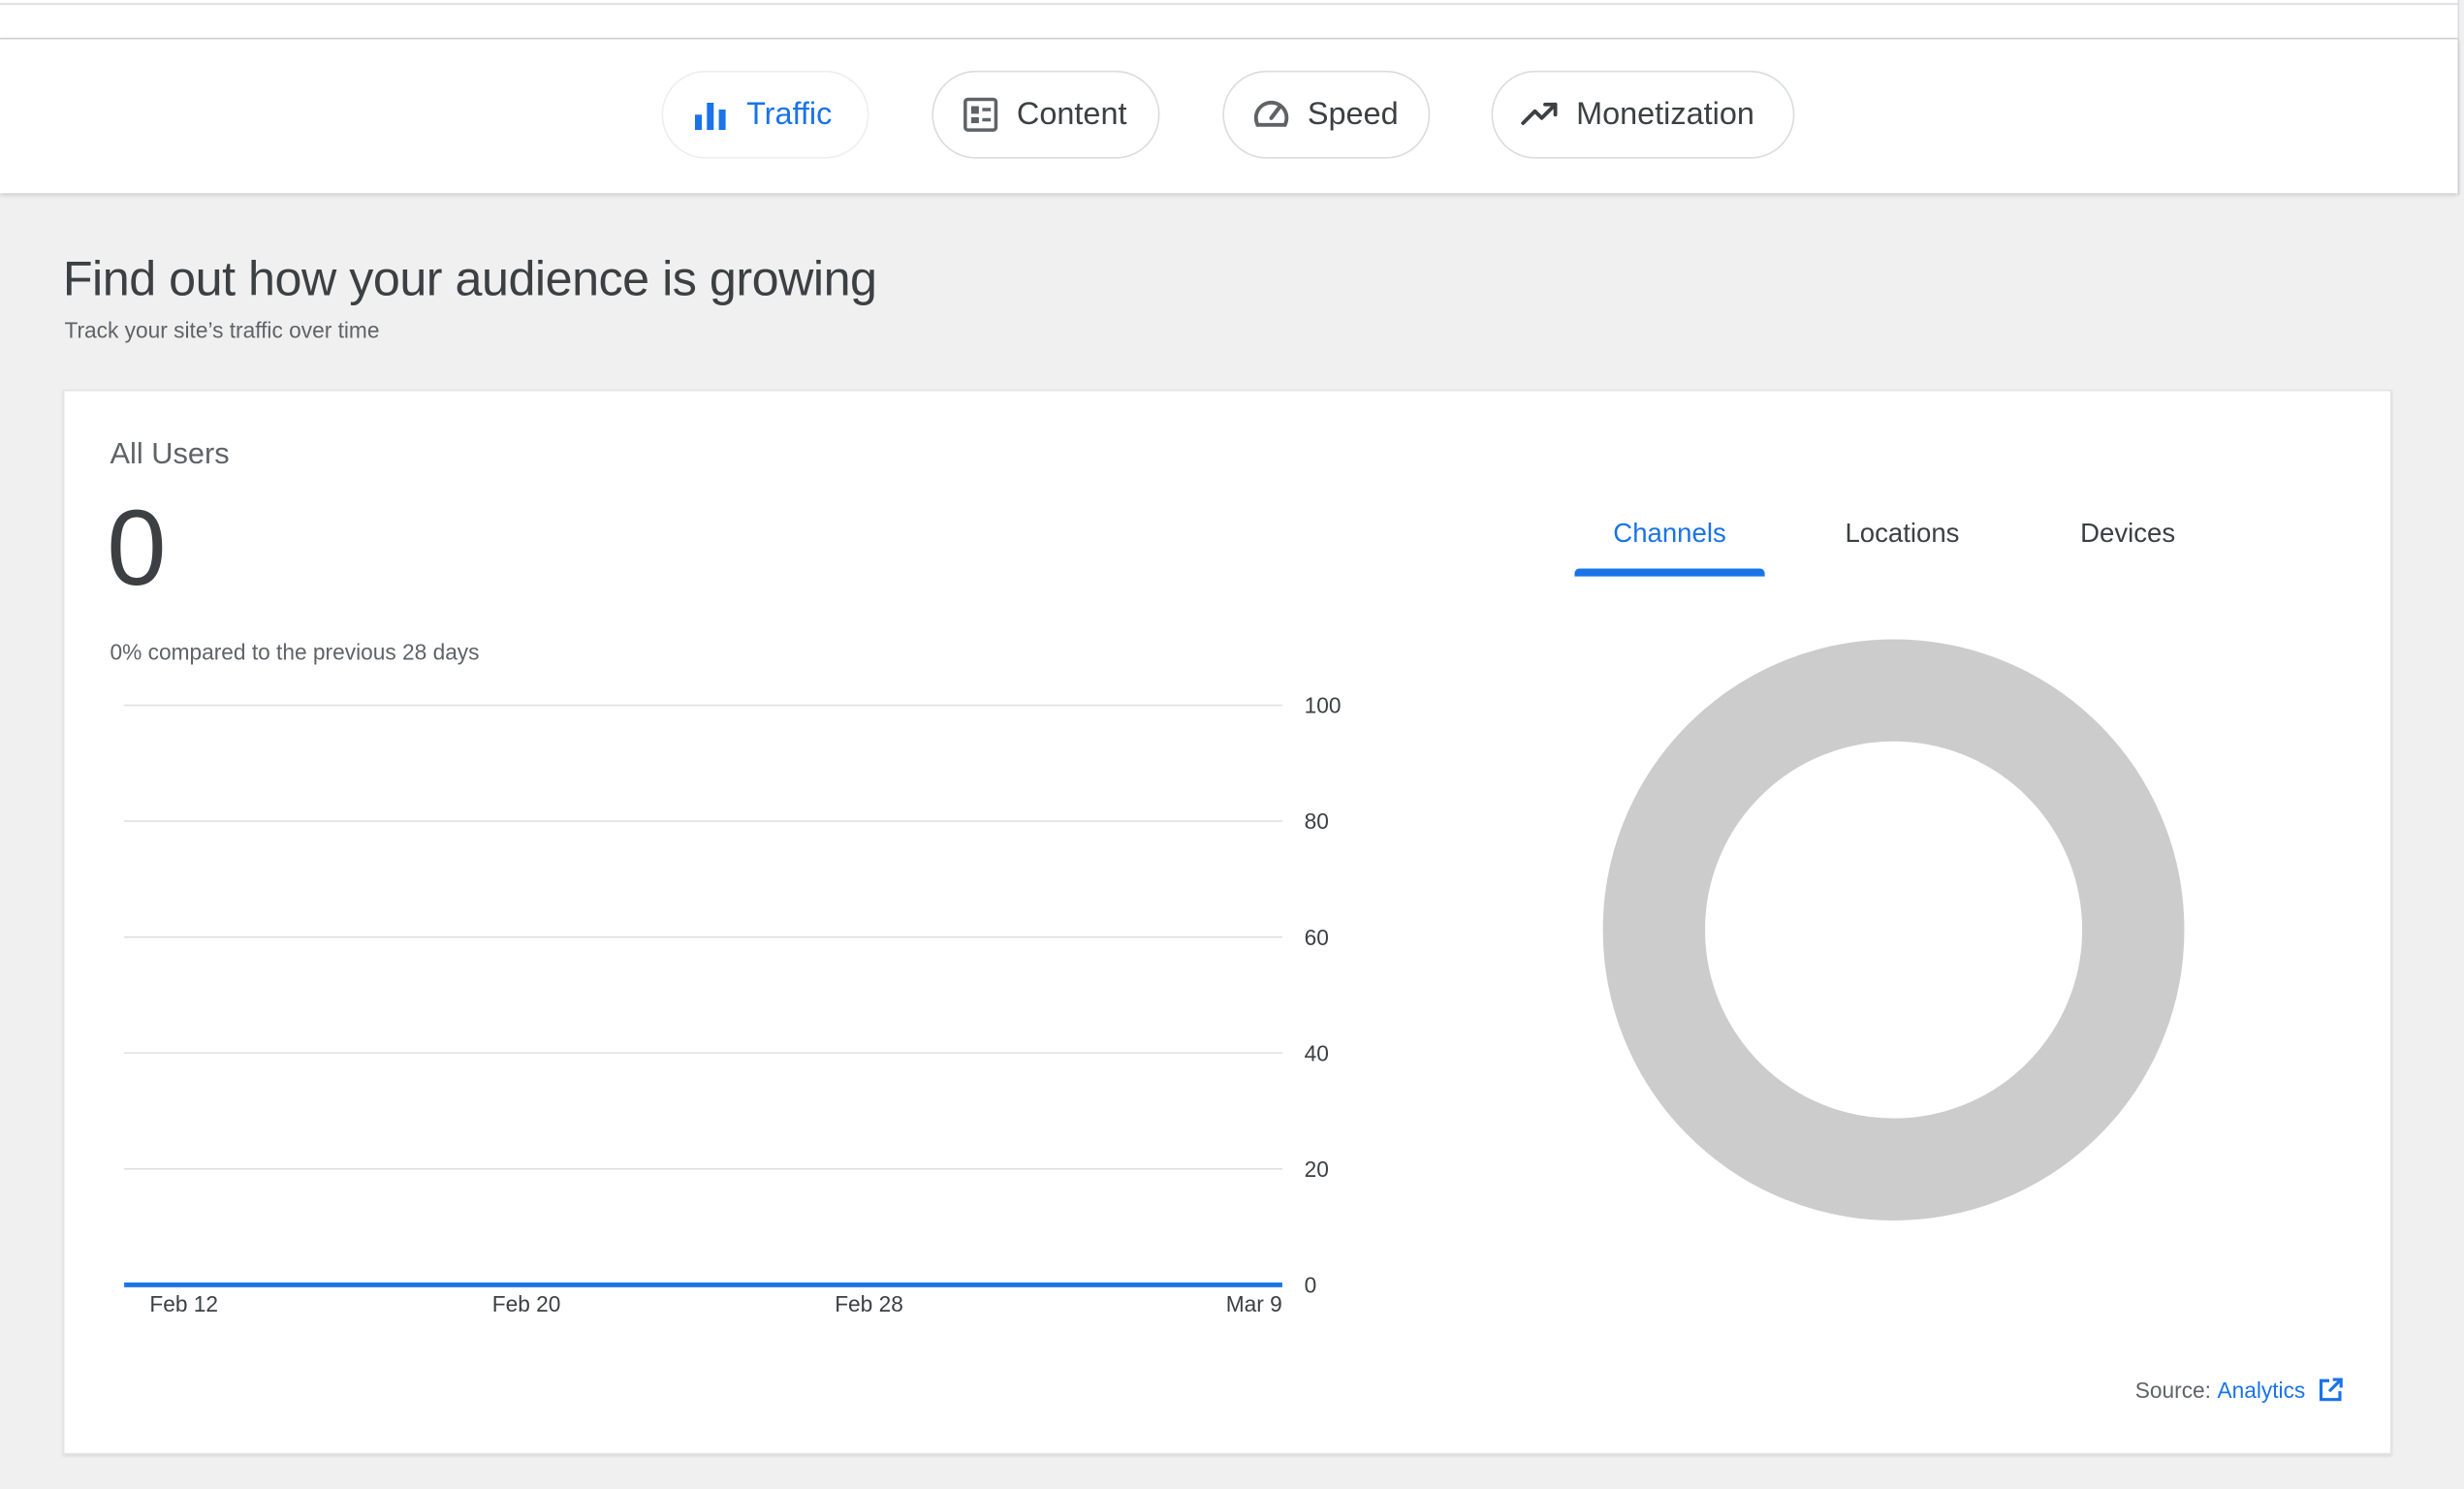 The height and width of the screenshot is (1489, 2464). Describe the element at coordinates (1540, 114) in the screenshot. I see `trending-up-icon` at that location.